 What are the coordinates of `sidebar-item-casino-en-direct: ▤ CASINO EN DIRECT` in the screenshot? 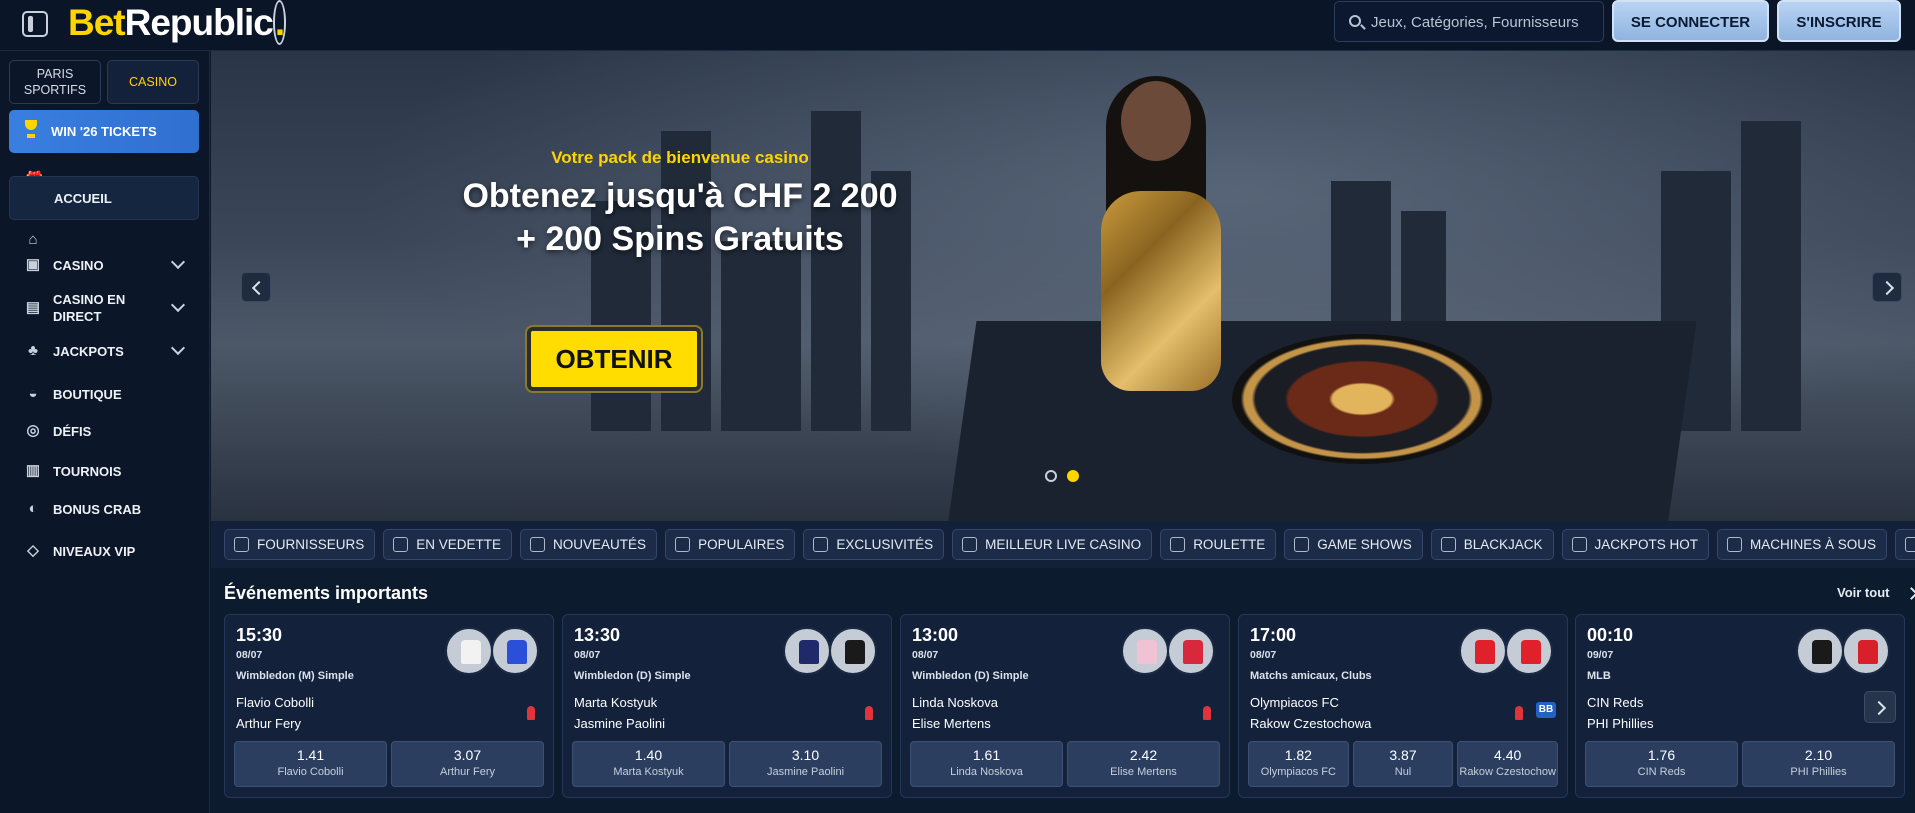 It's located at (104, 308).